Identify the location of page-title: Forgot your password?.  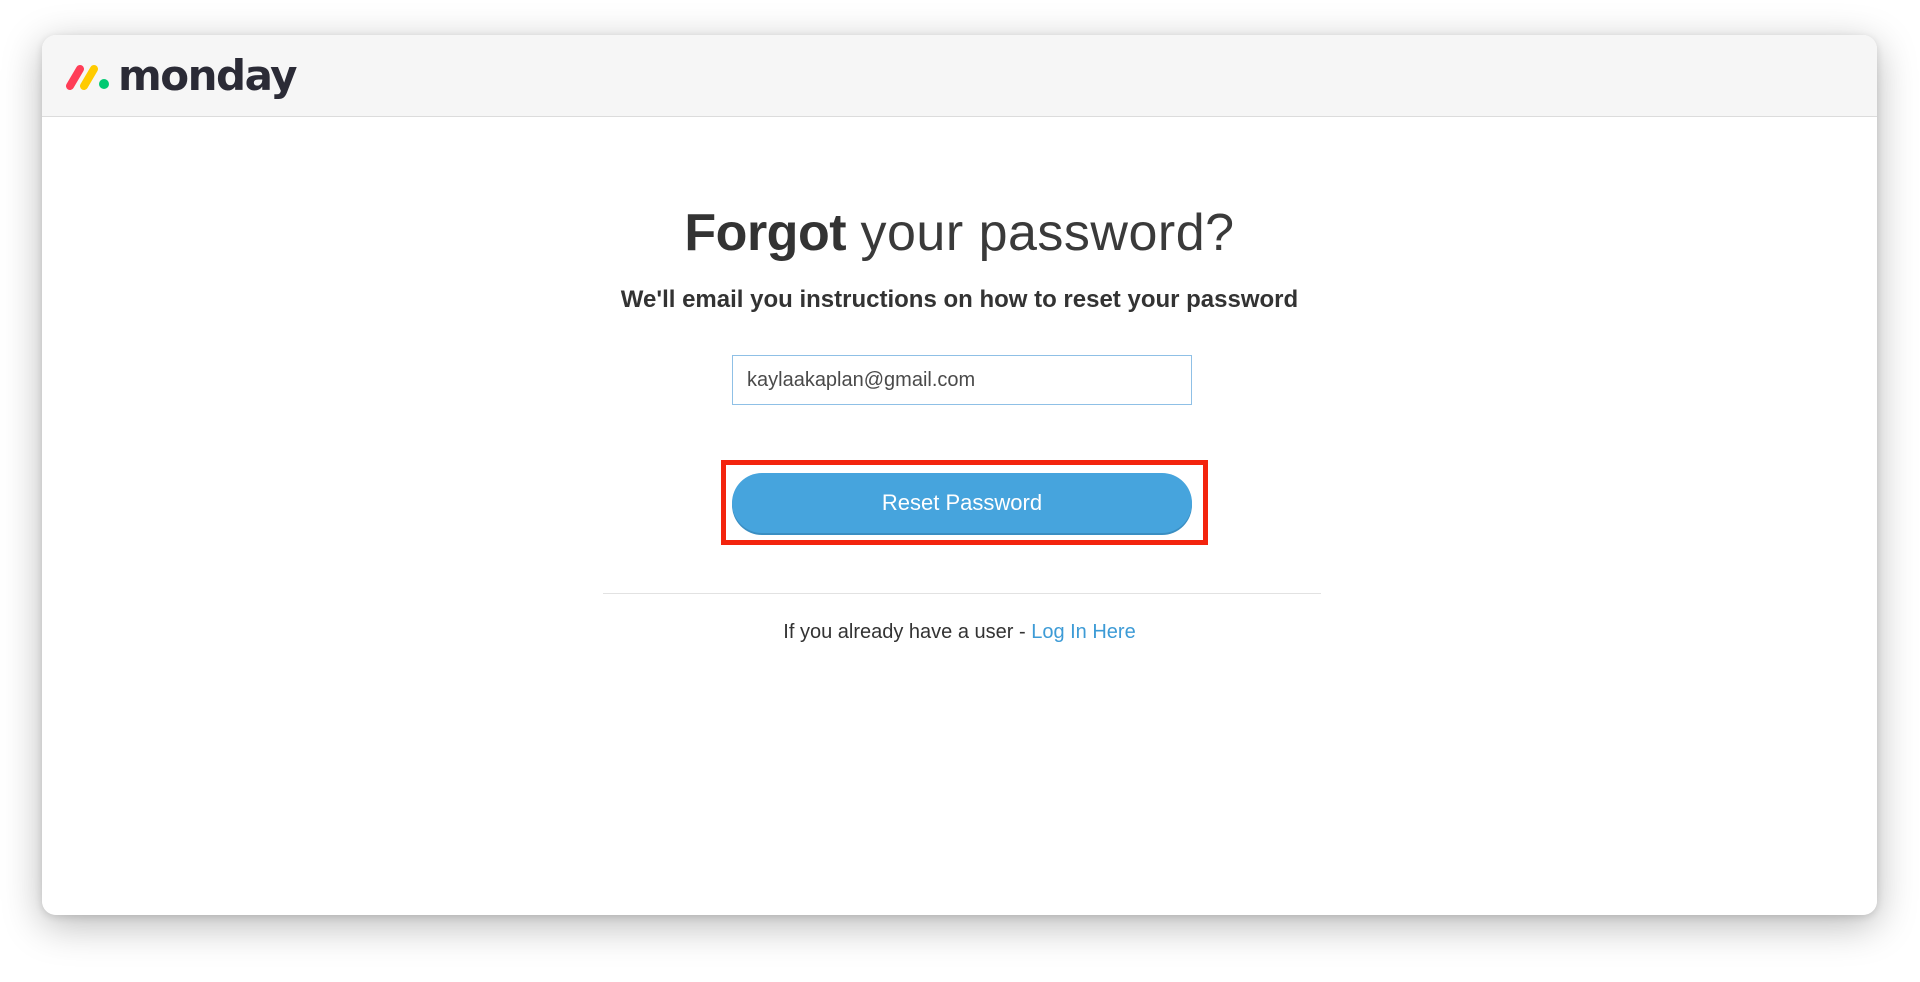
(959, 233).